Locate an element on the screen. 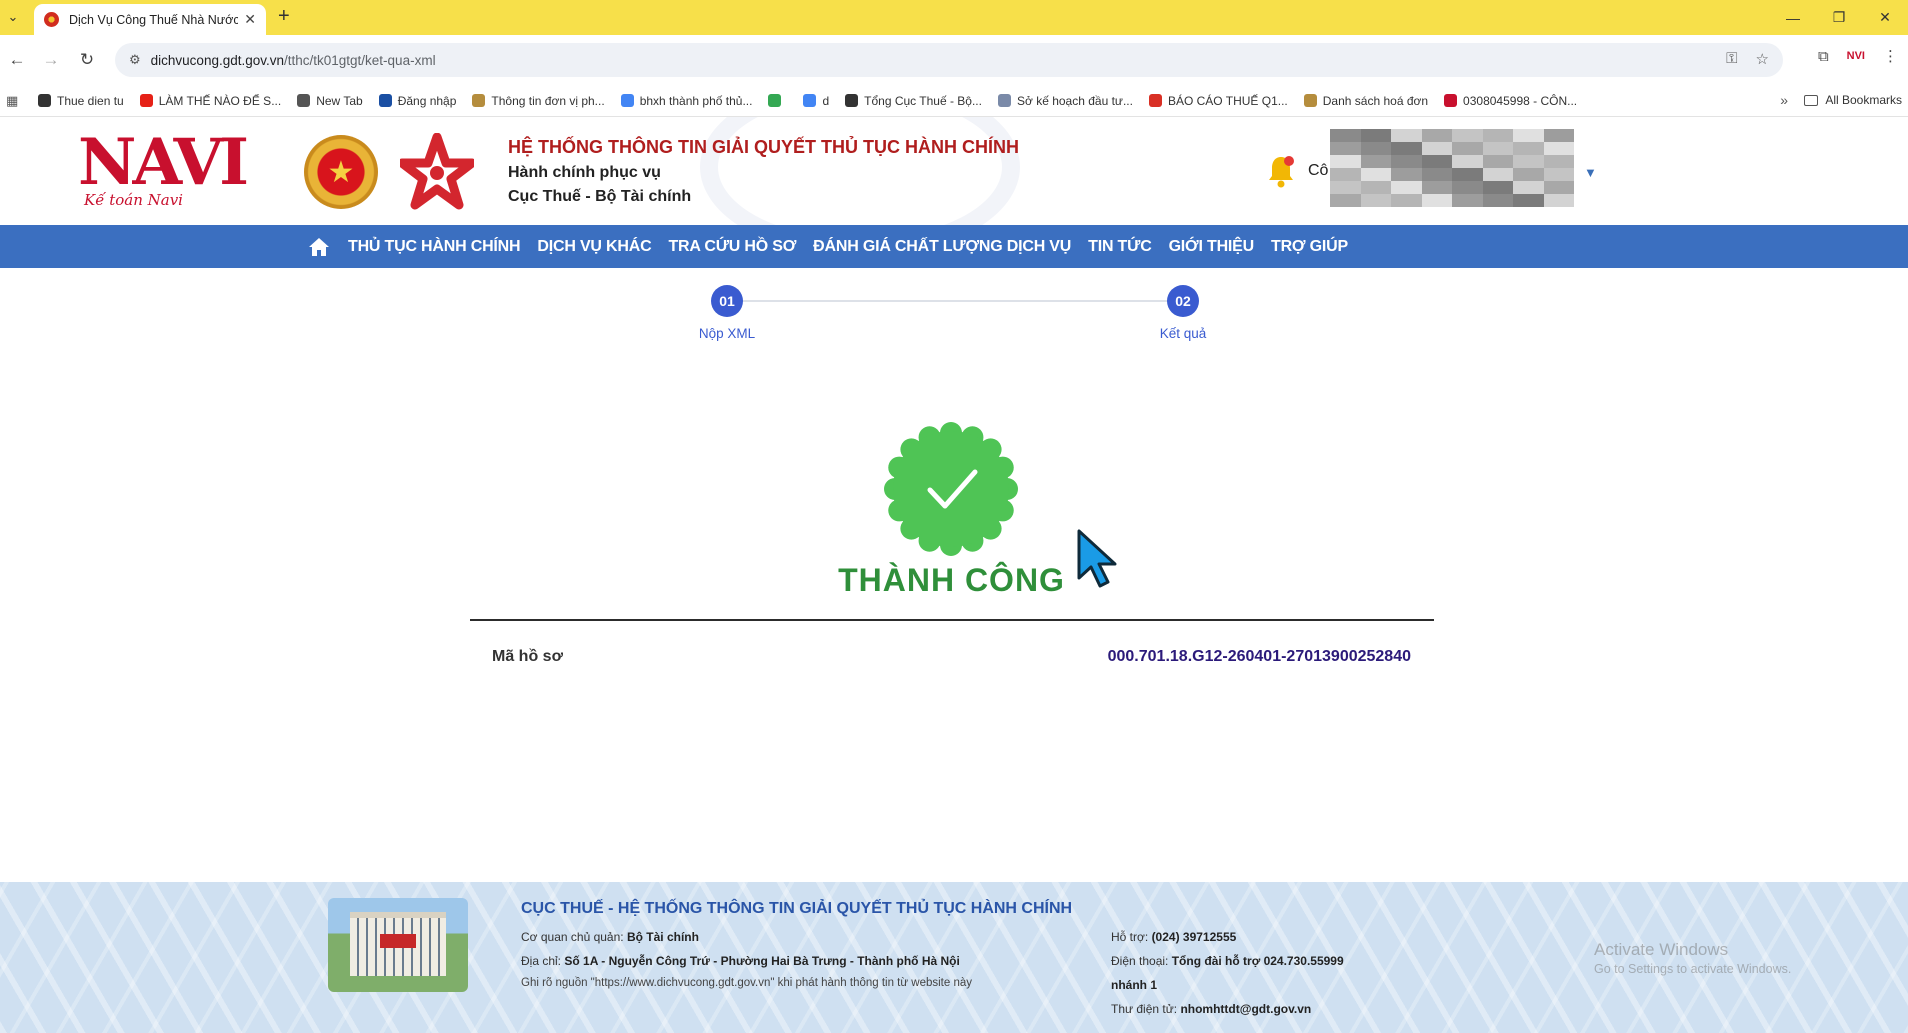  bookmark-item: New Tab is located at coordinates (330, 101).